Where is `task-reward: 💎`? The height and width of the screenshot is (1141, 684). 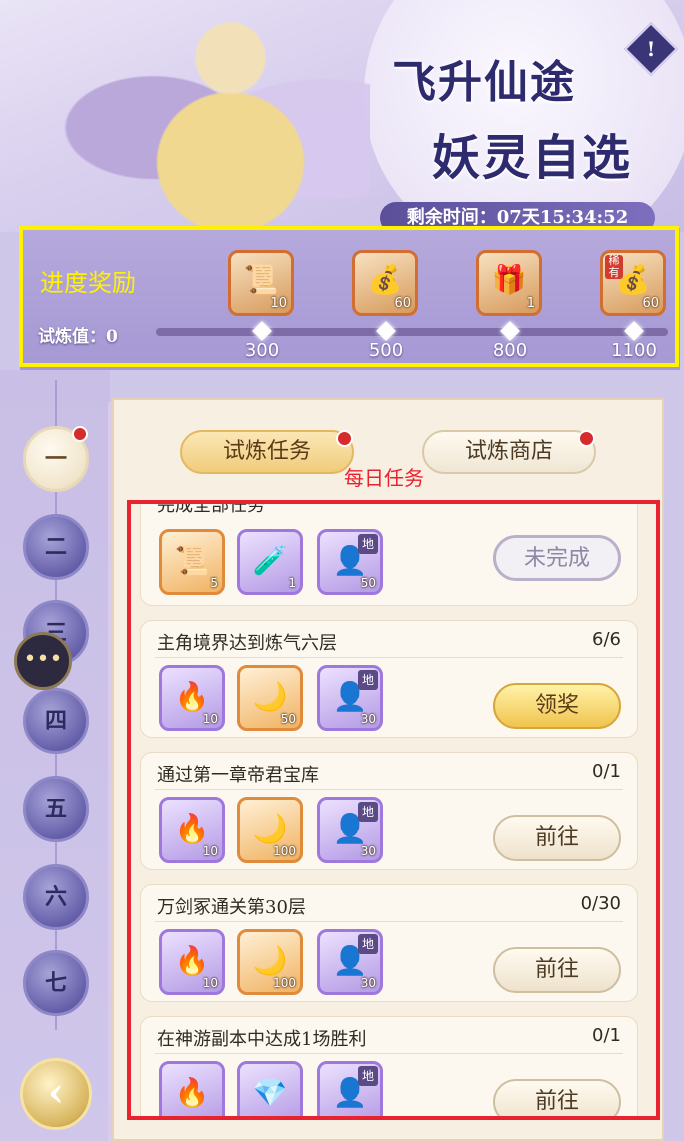
task-reward: 💎 is located at coordinates (270, 1090).